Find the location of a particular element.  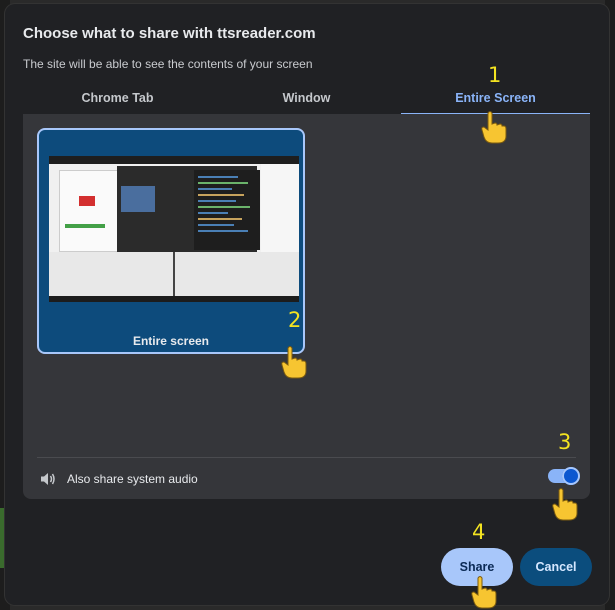

annotation-number-1: 1 is located at coordinates (495, 75).